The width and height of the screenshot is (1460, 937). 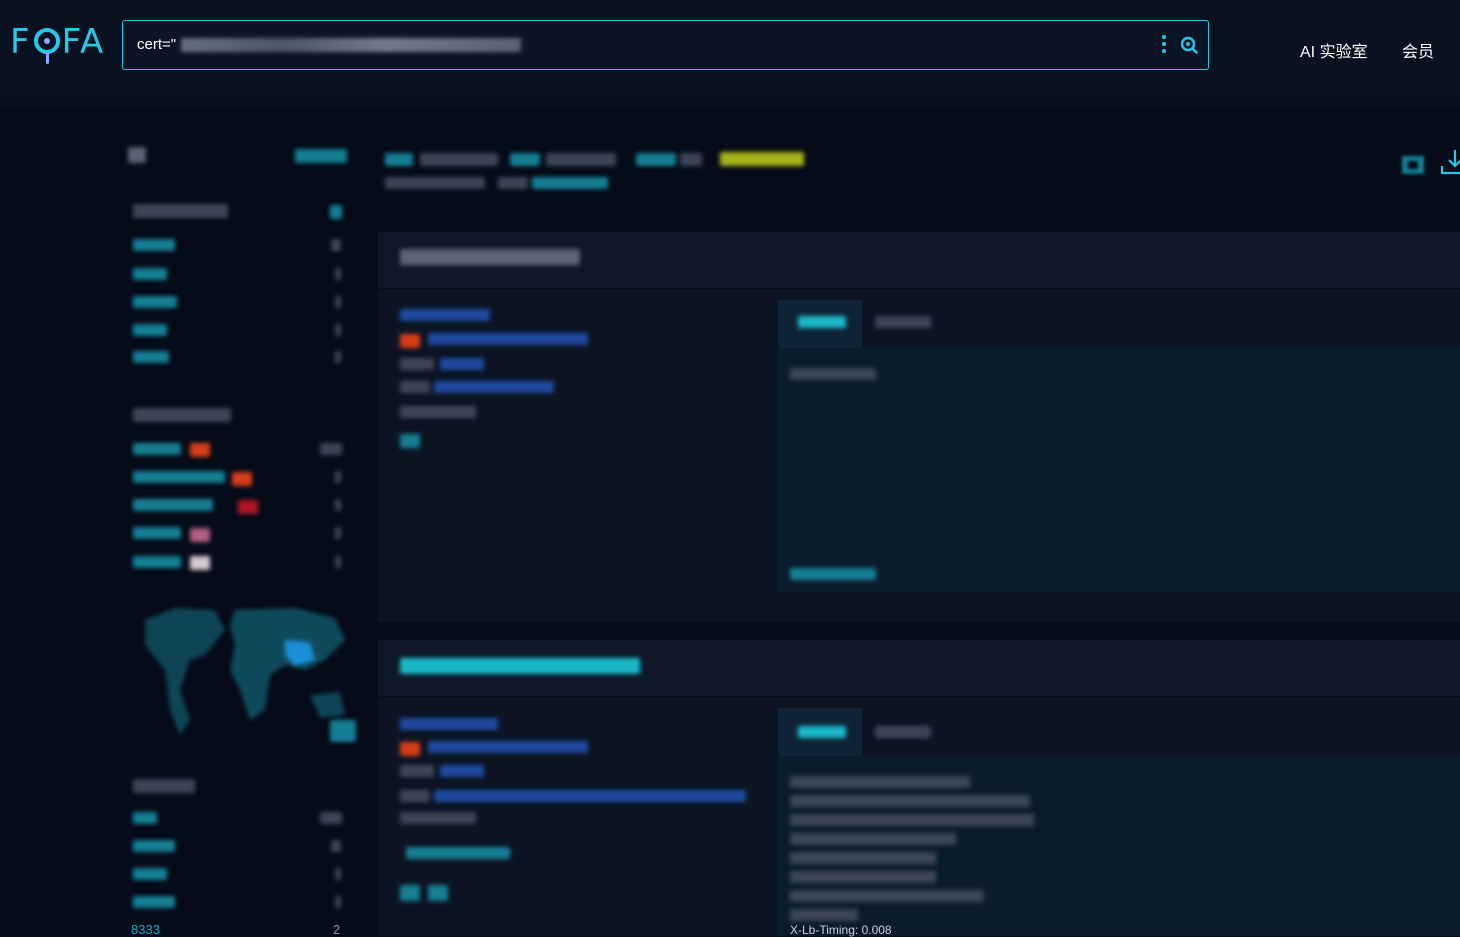 What do you see at coordinates (1413, 165) in the screenshot?
I see `settings-icon` at bounding box center [1413, 165].